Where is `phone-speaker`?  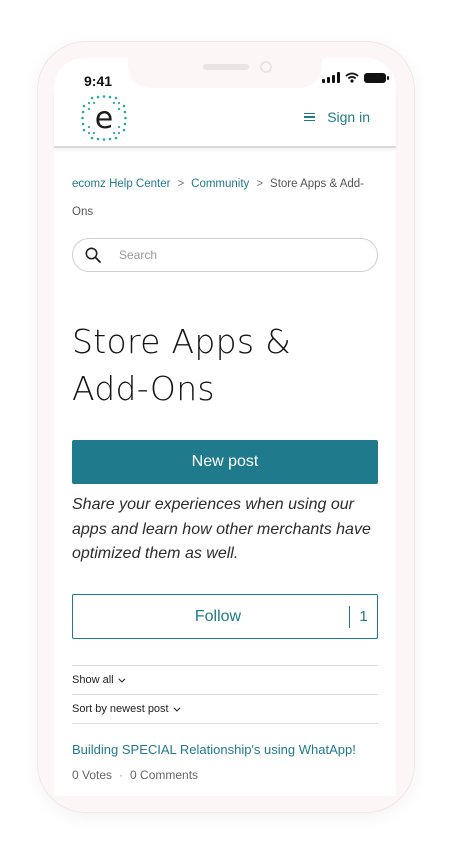 phone-speaker is located at coordinates (226, 67).